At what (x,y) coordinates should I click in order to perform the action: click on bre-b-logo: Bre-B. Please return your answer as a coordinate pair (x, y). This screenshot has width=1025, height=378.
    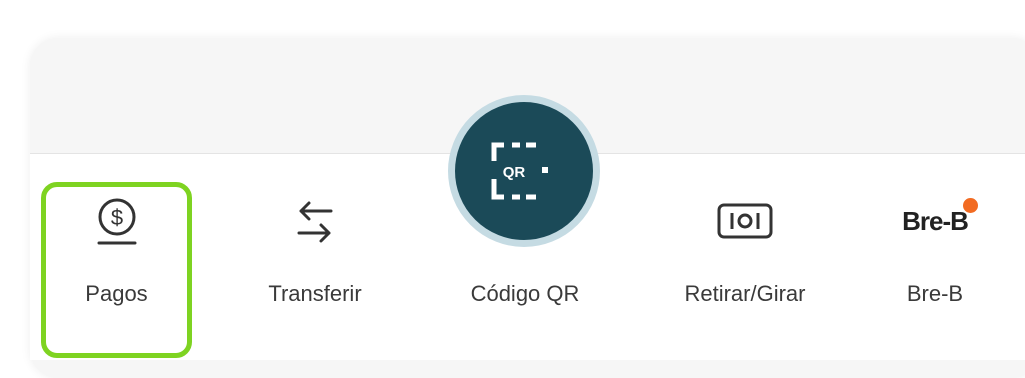
    Looking at the image, I should click on (940, 217).